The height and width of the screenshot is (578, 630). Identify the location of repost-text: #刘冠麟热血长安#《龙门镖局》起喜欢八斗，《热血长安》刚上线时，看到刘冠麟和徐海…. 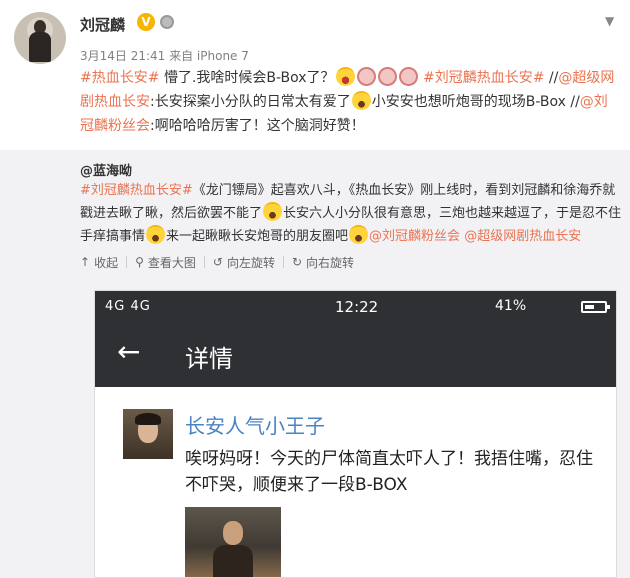
(352, 214).